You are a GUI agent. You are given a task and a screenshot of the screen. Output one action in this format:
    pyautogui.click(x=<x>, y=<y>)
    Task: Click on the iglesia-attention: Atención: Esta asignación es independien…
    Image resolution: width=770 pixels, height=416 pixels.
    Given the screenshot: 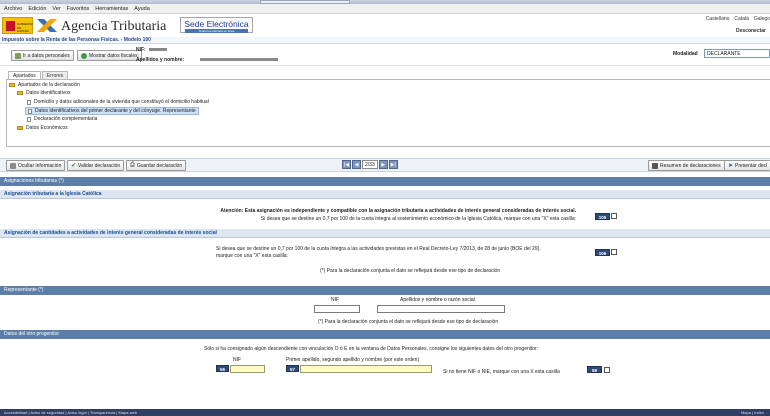 What is the action you would take?
    pyautogui.click(x=398, y=211)
    